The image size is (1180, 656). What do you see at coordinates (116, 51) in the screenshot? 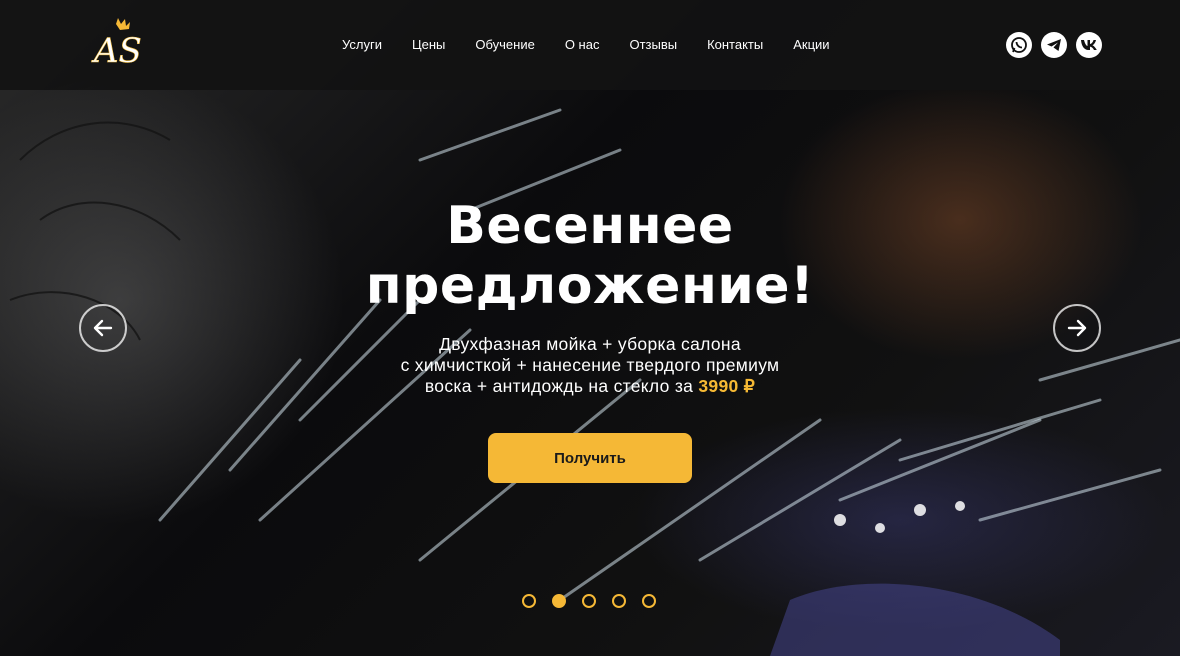
I see `logo-text: AS` at bounding box center [116, 51].